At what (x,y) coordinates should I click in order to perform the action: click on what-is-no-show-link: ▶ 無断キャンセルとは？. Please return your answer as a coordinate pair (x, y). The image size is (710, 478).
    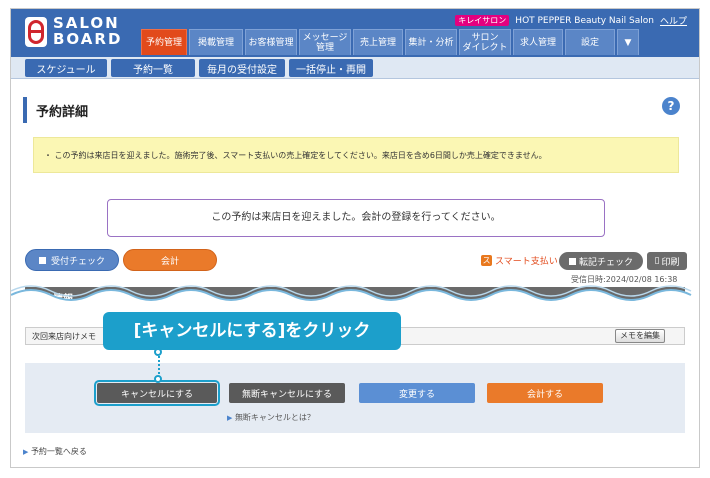
    Looking at the image, I should click on (271, 417).